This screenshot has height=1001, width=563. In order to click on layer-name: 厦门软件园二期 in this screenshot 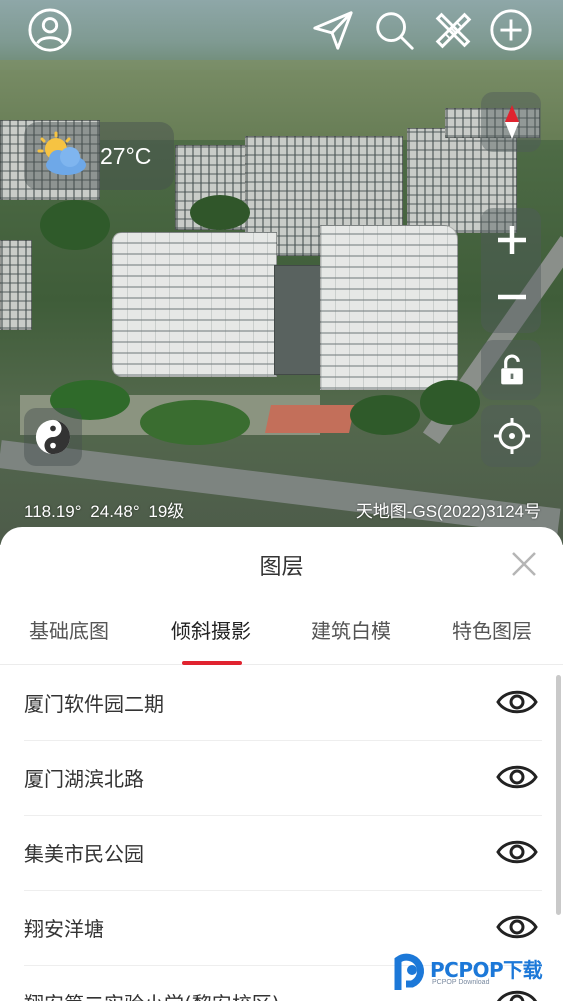, I will do `click(94, 704)`.